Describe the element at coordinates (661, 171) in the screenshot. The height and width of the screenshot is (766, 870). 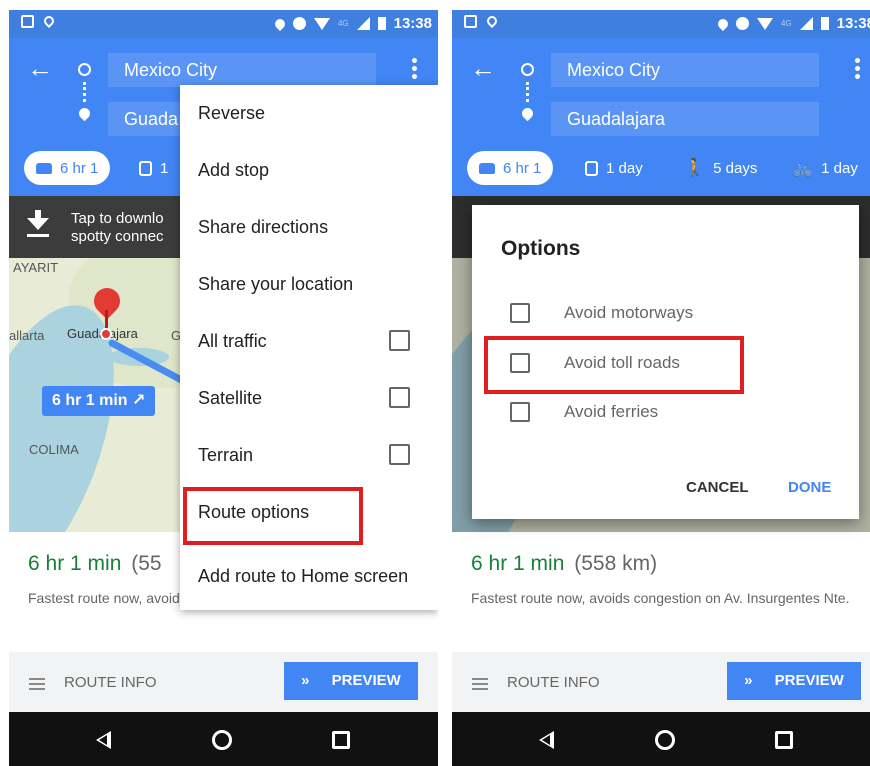
I see `travel-modes: 6 hr 1 1 day 🚶 5 days 🚲 1 day` at that location.